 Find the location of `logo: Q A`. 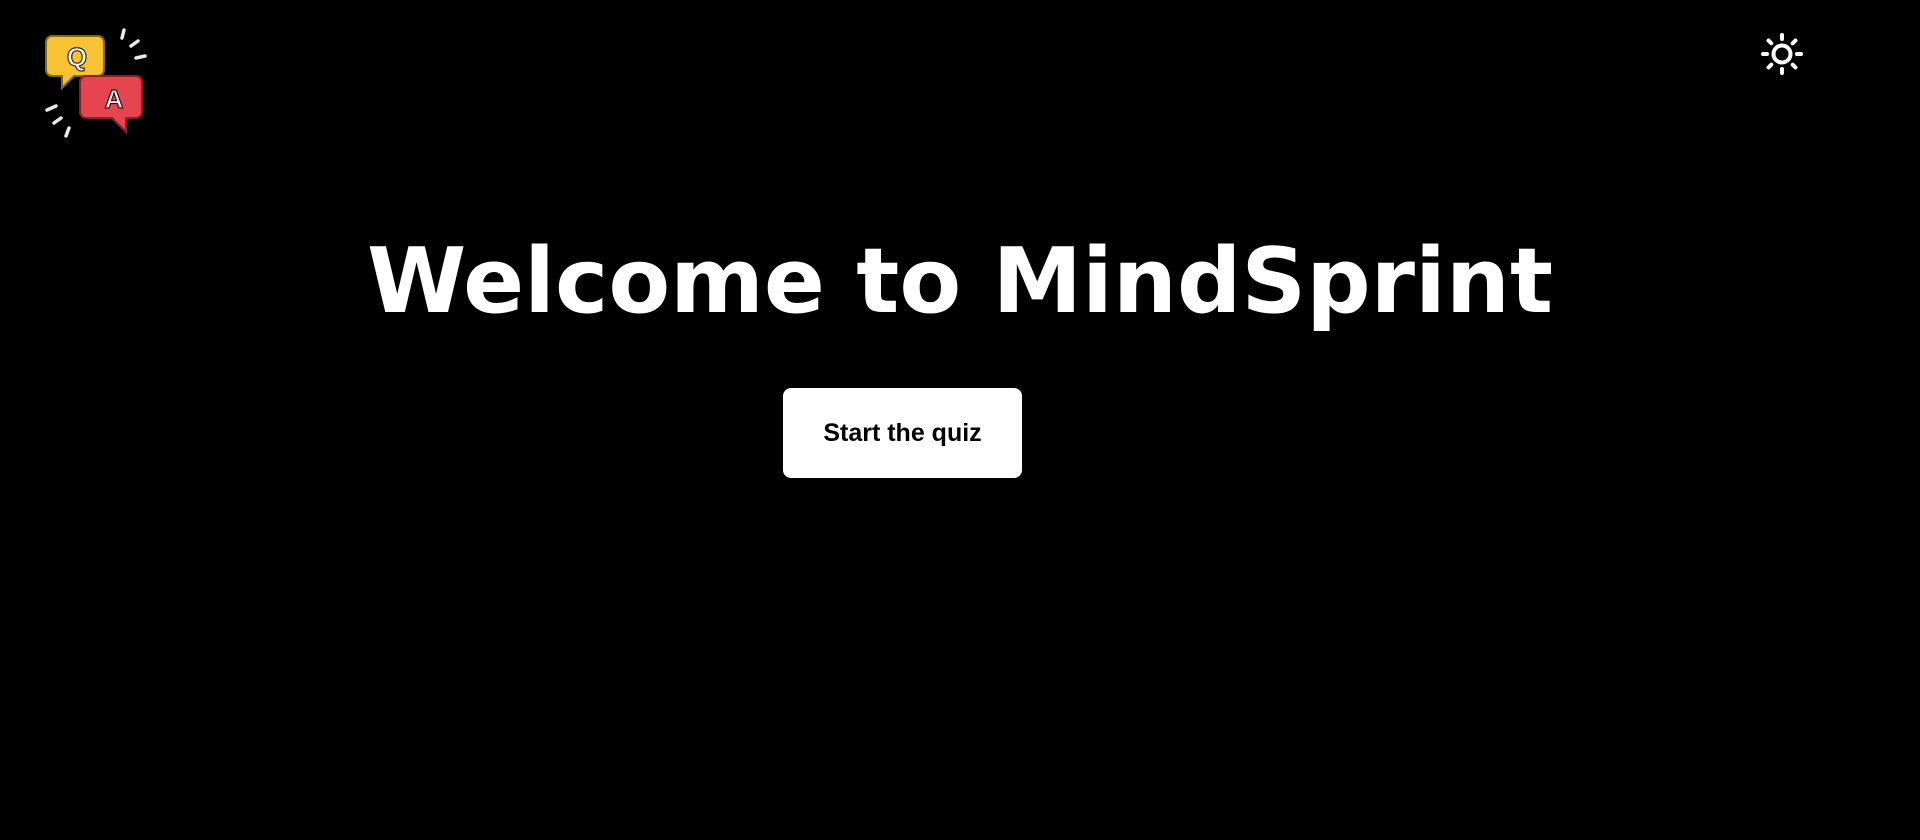

logo: Q A is located at coordinates (101, 86).